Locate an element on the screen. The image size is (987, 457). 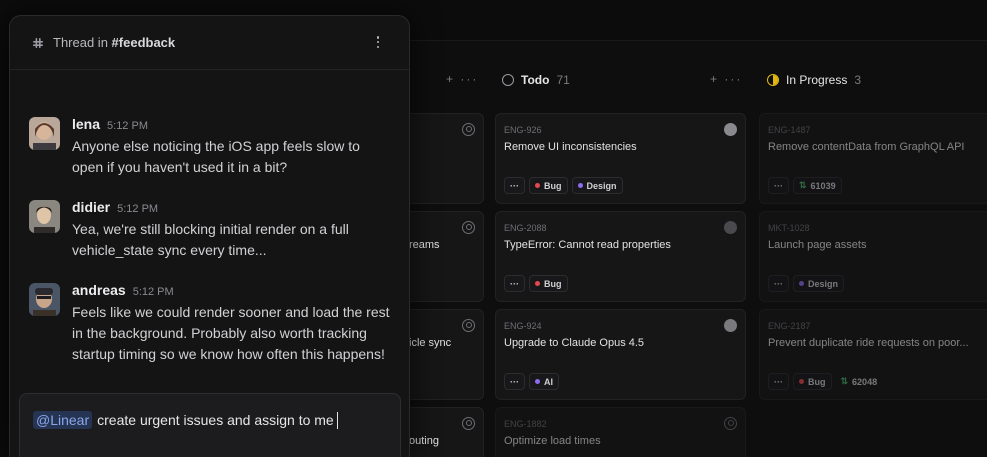
pull-request-chip: ⇅ 61039 is located at coordinates (817, 185).